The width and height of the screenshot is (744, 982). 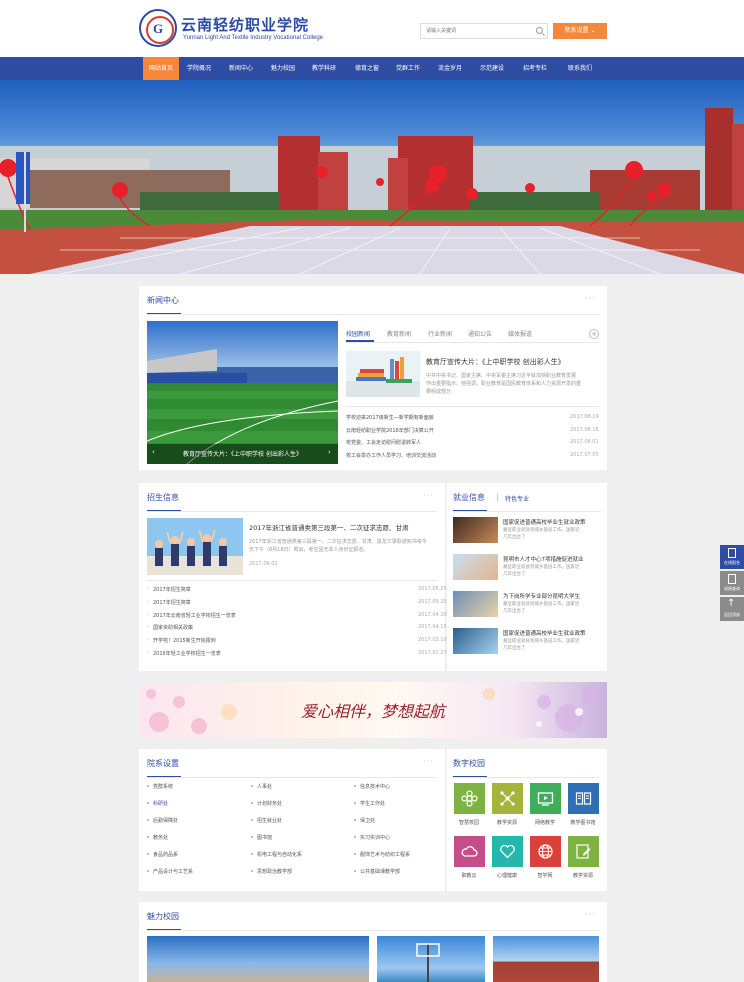 I want to click on digital-label: 网络教学, so click(x=545, y=822).